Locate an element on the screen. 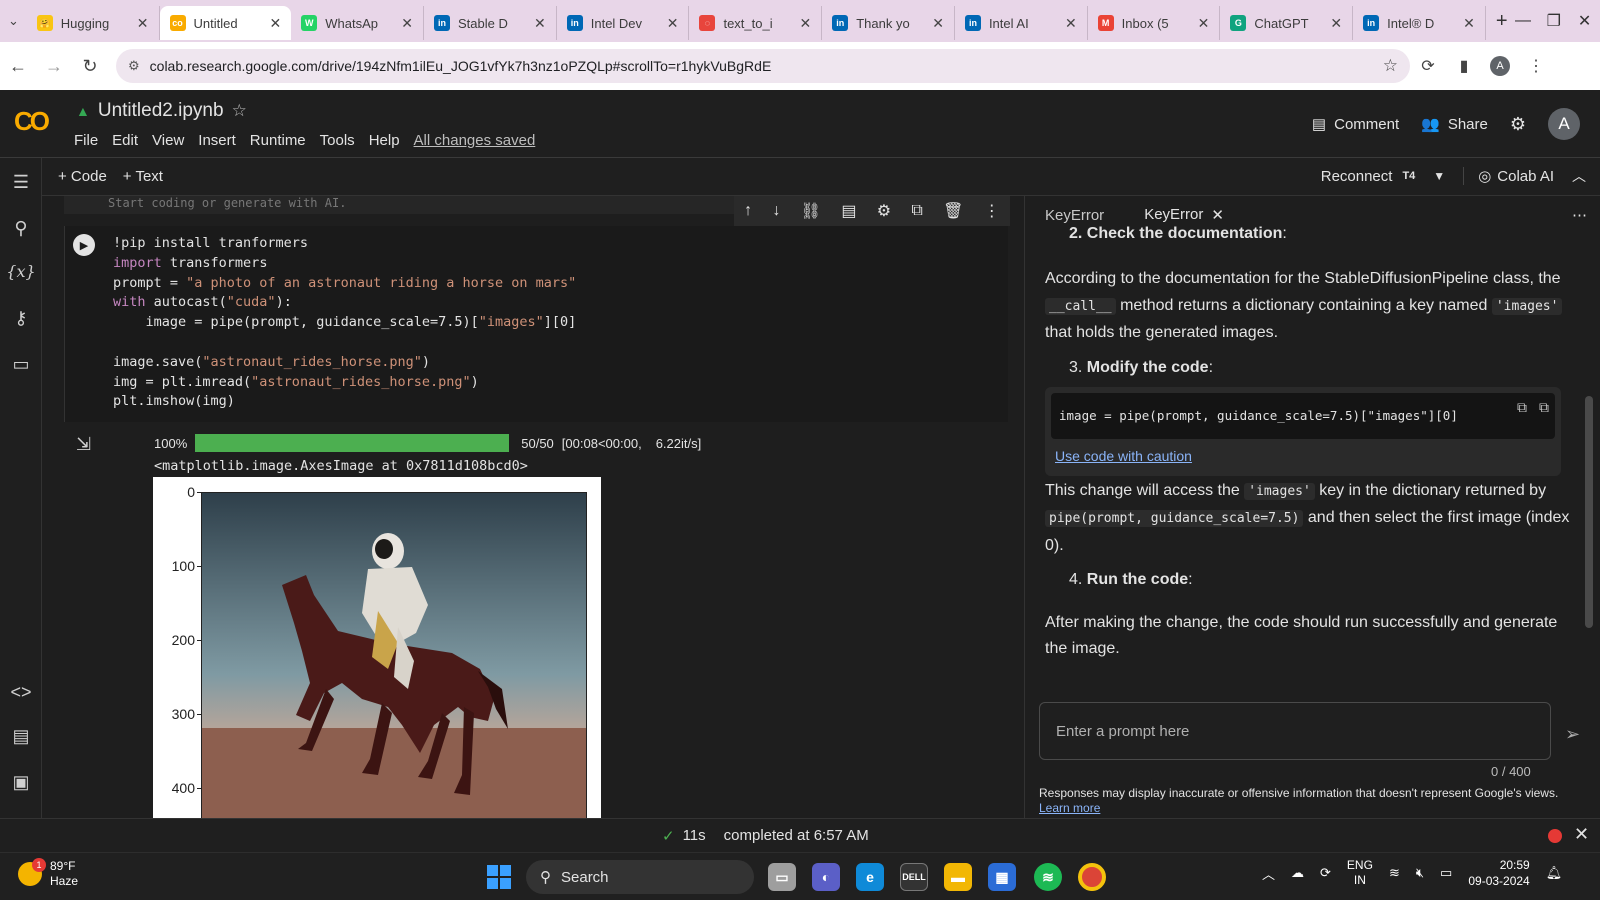 Image resolution: width=1600 pixels, height=900 pixels. execution-status: ✓ 11s is located at coordinates (684, 836).